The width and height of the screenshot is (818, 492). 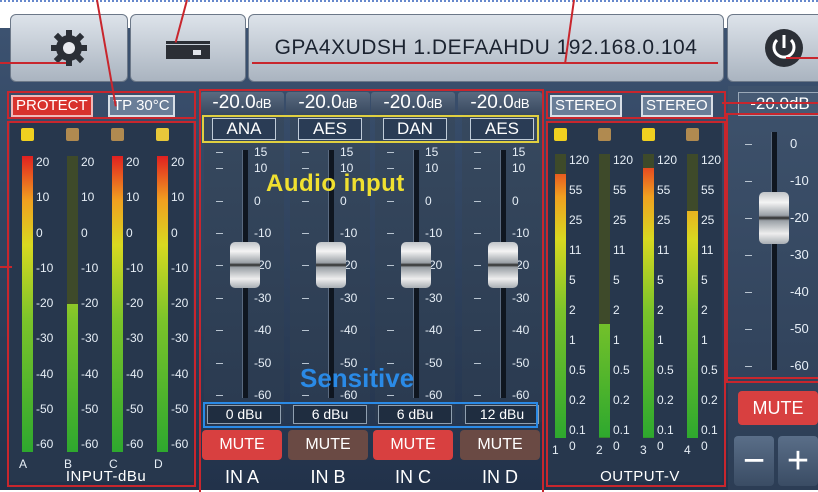 I want to click on master-mute-button: MUTE, so click(x=778, y=408).